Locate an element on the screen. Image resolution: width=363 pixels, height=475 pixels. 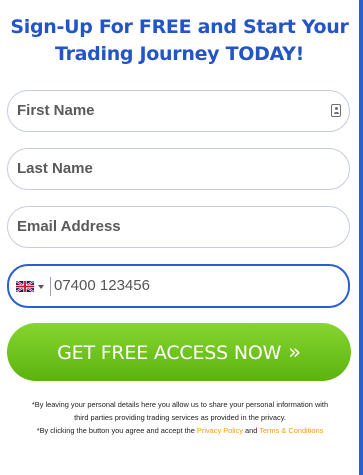
headline-line-1: Sign-Up For FREE and Start Your is located at coordinates (179, 27).